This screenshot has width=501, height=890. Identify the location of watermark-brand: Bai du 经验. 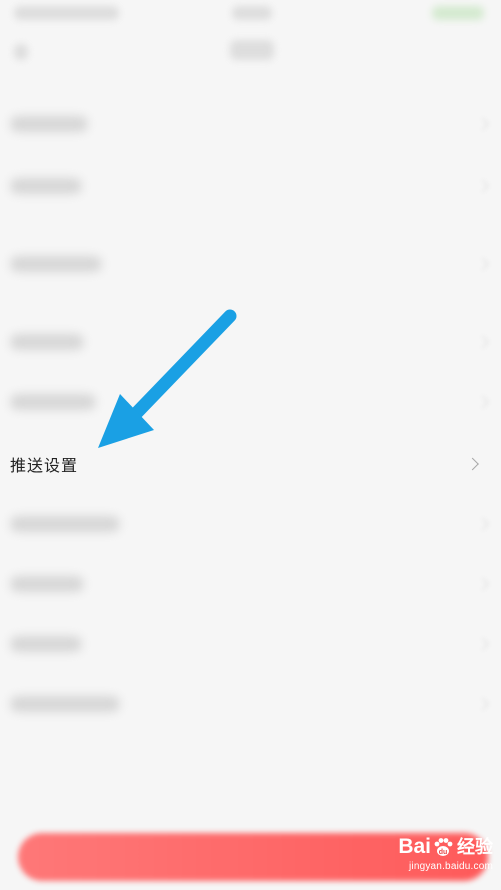
(434, 847).